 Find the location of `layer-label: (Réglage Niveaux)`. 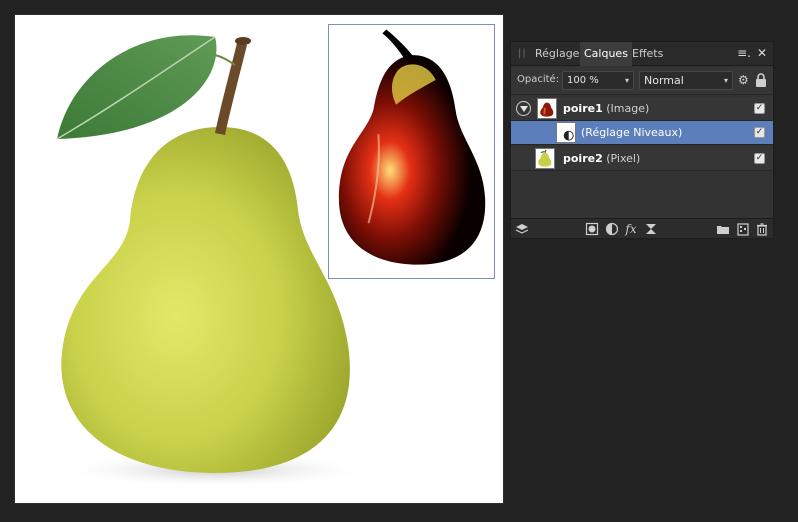

layer-label: (Réglage Niveaux) is located at coordinates (631, 132).